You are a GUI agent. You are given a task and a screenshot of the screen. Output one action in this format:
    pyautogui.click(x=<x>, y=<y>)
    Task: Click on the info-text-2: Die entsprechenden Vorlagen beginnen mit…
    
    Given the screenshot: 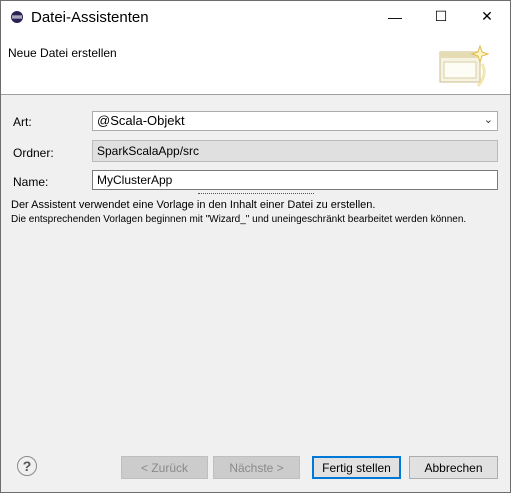 What is the action you would take?
    pyautogui.click(x=239, y=219)
    